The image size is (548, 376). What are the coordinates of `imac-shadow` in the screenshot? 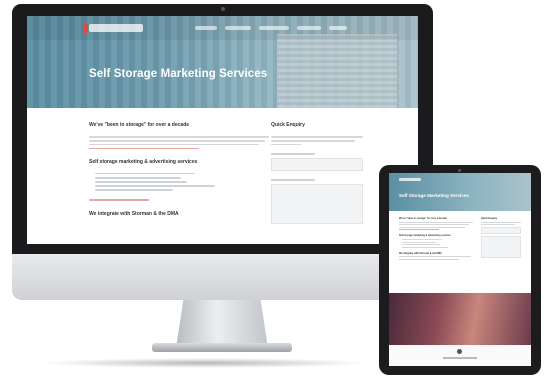 It's located at (205, 363).